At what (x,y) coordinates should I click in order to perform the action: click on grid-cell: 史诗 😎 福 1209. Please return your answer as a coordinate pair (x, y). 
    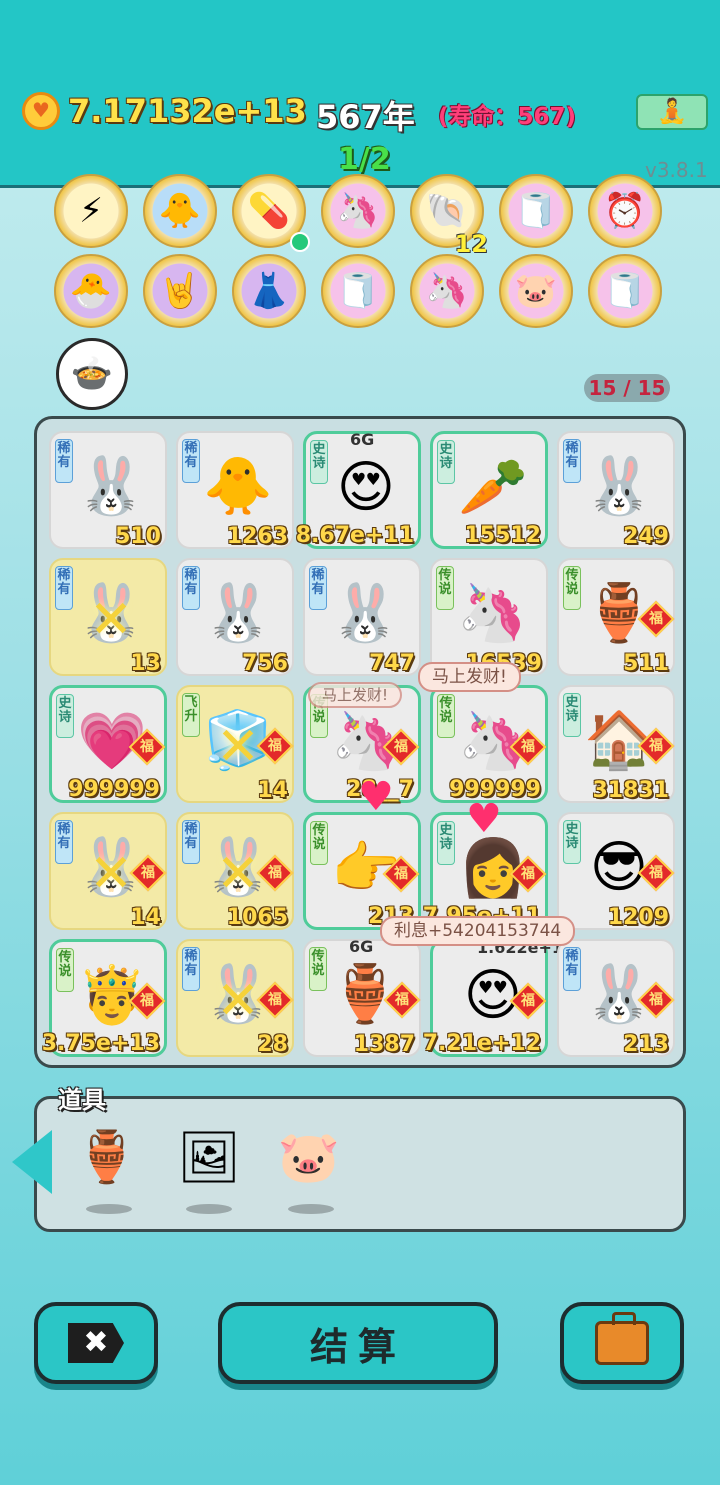
    Looking at the image, I should click on (616, 871).